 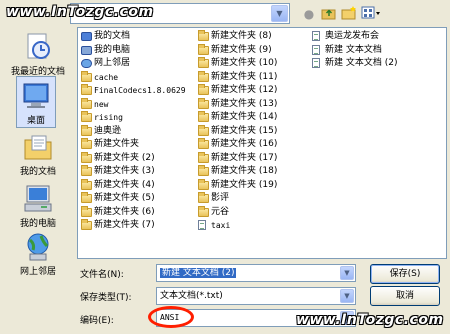 What do you see at coordinates (237, 172) in the screenshot?
I see `list-item: 新建文件夹 (18)` at bounding box center [237, 172].